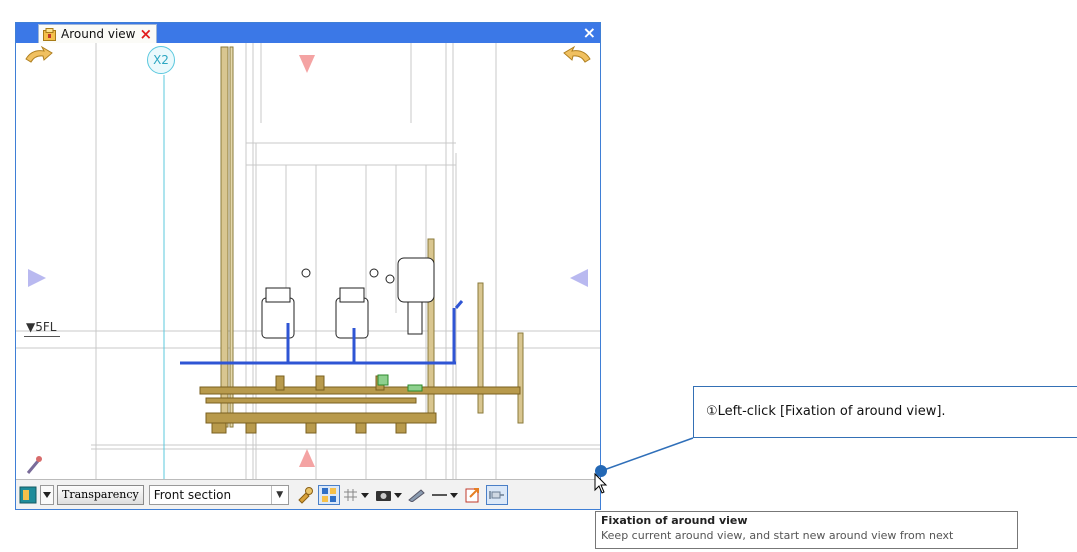  I want to click on fixation-of-around-view-button, so click(496, 494).